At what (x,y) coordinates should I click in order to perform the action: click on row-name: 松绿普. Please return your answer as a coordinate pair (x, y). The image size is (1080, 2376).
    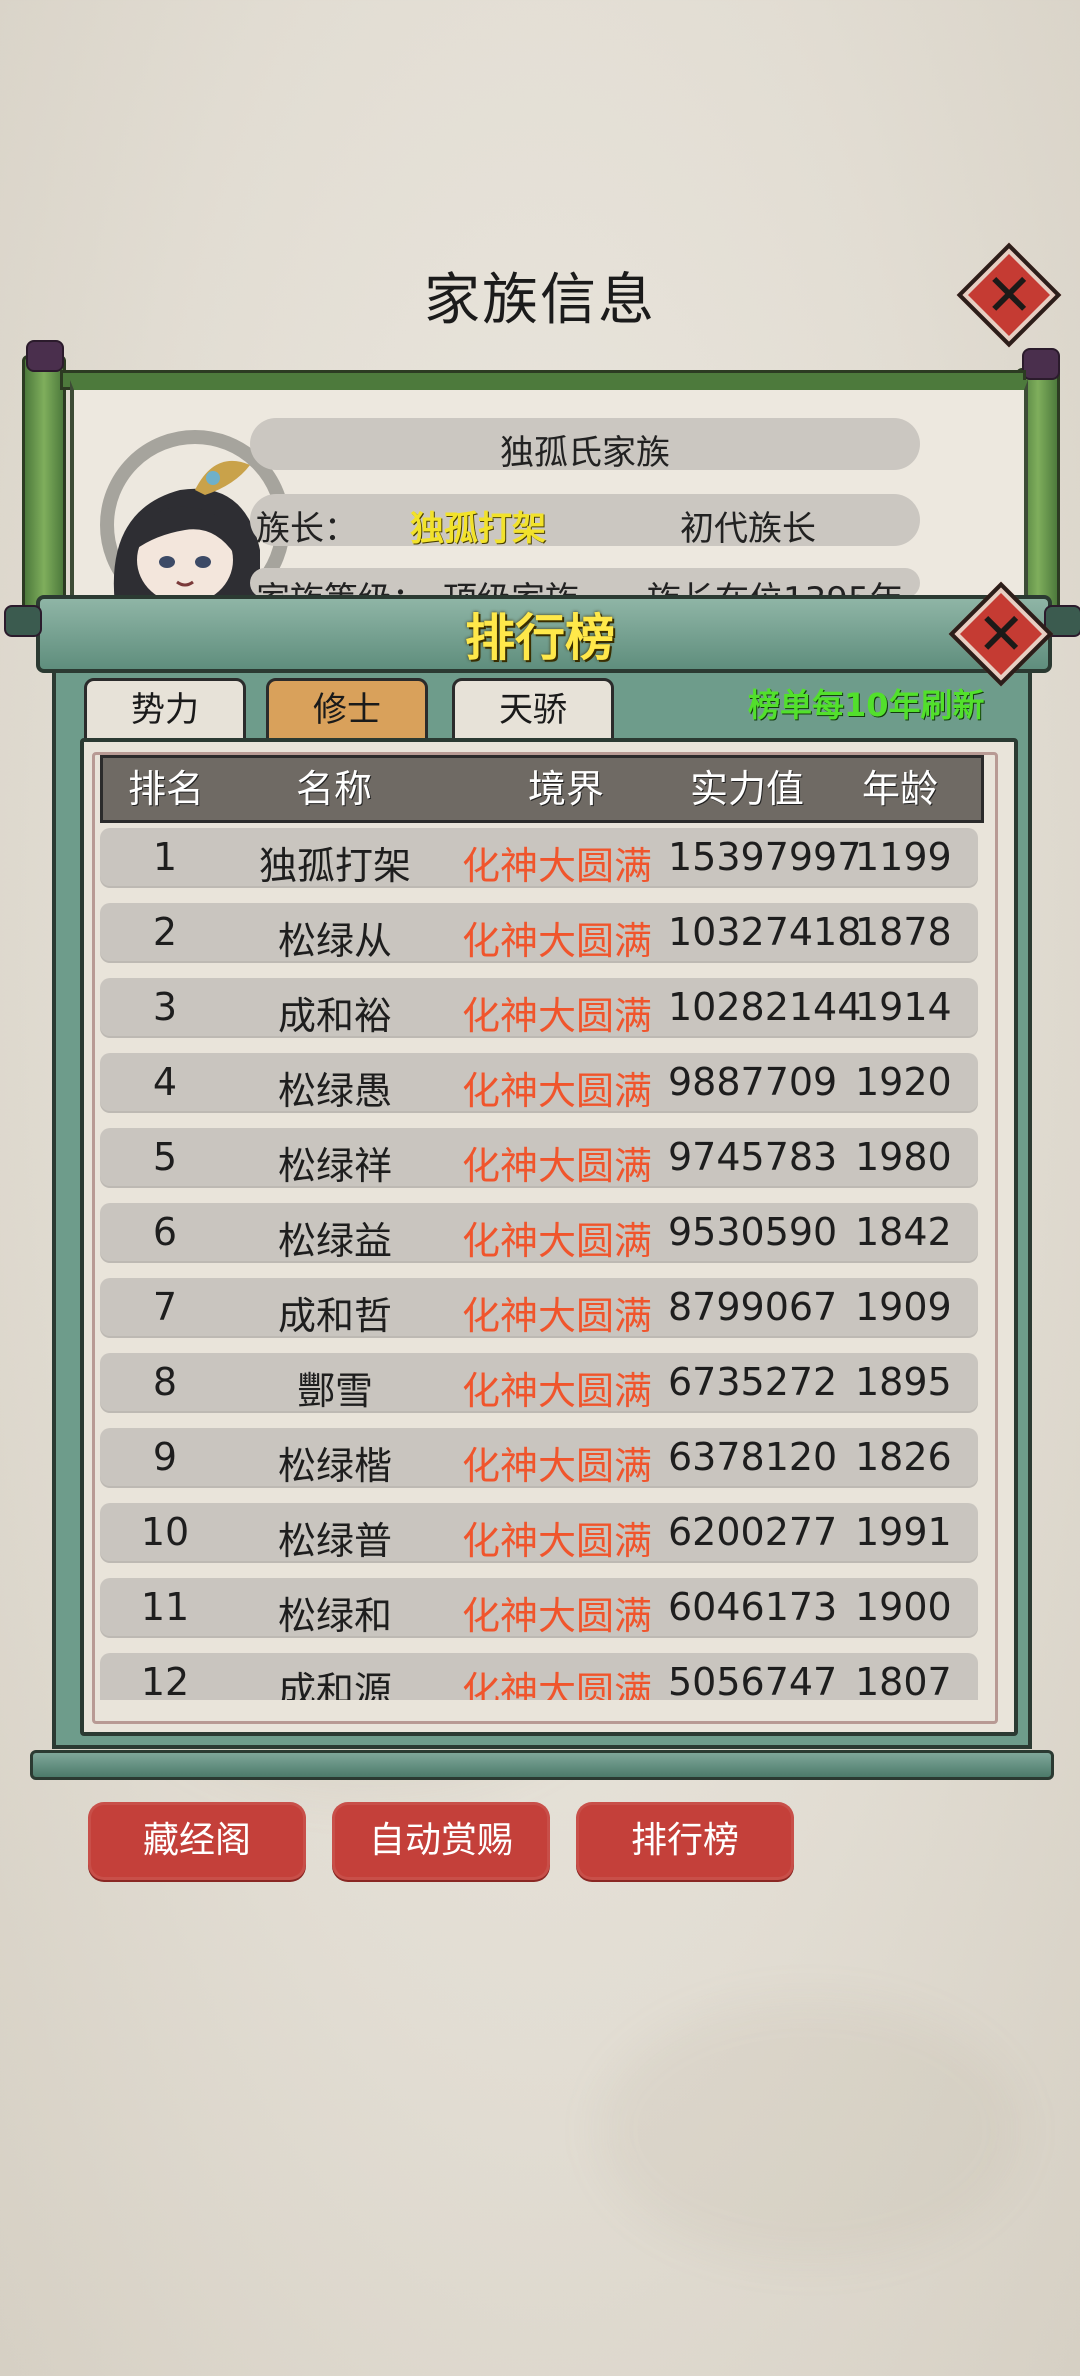
    Looking at the image, I should click on (334, 1541).